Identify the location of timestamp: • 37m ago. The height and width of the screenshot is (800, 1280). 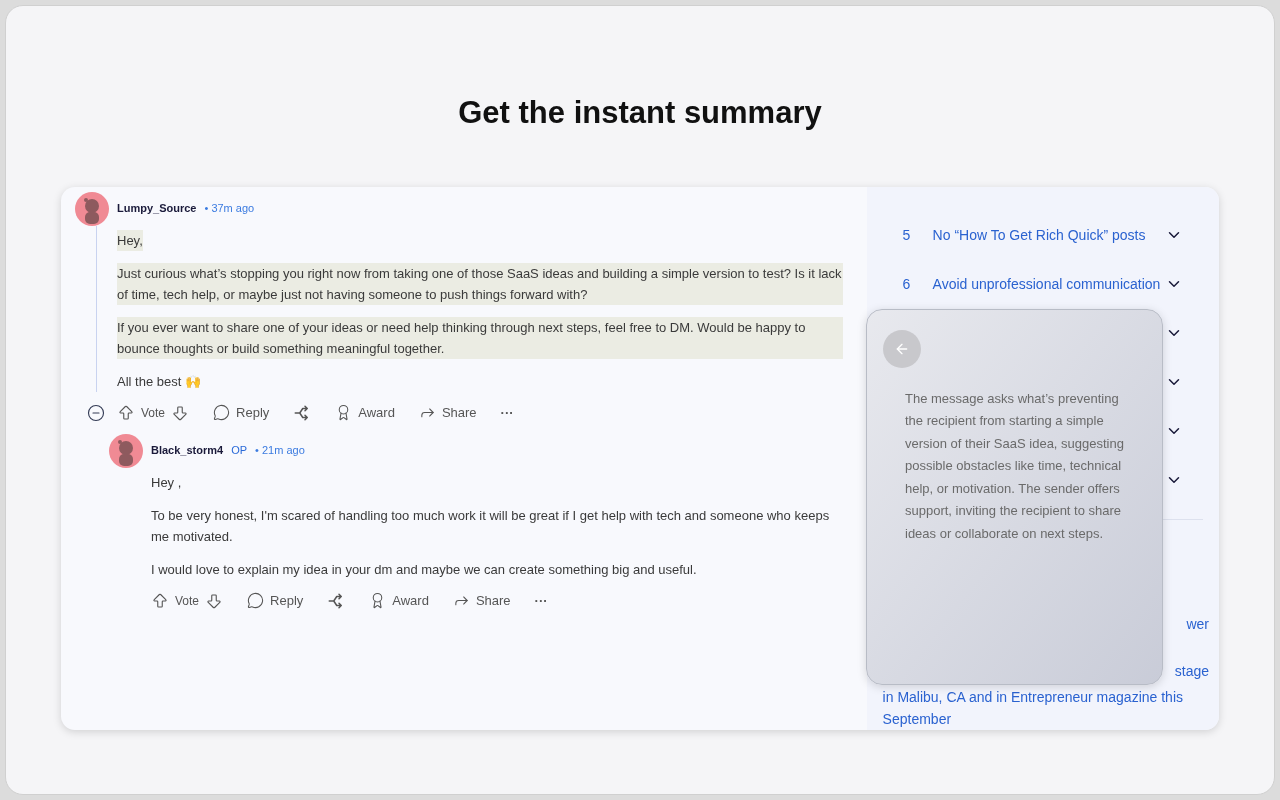
(229, 209).